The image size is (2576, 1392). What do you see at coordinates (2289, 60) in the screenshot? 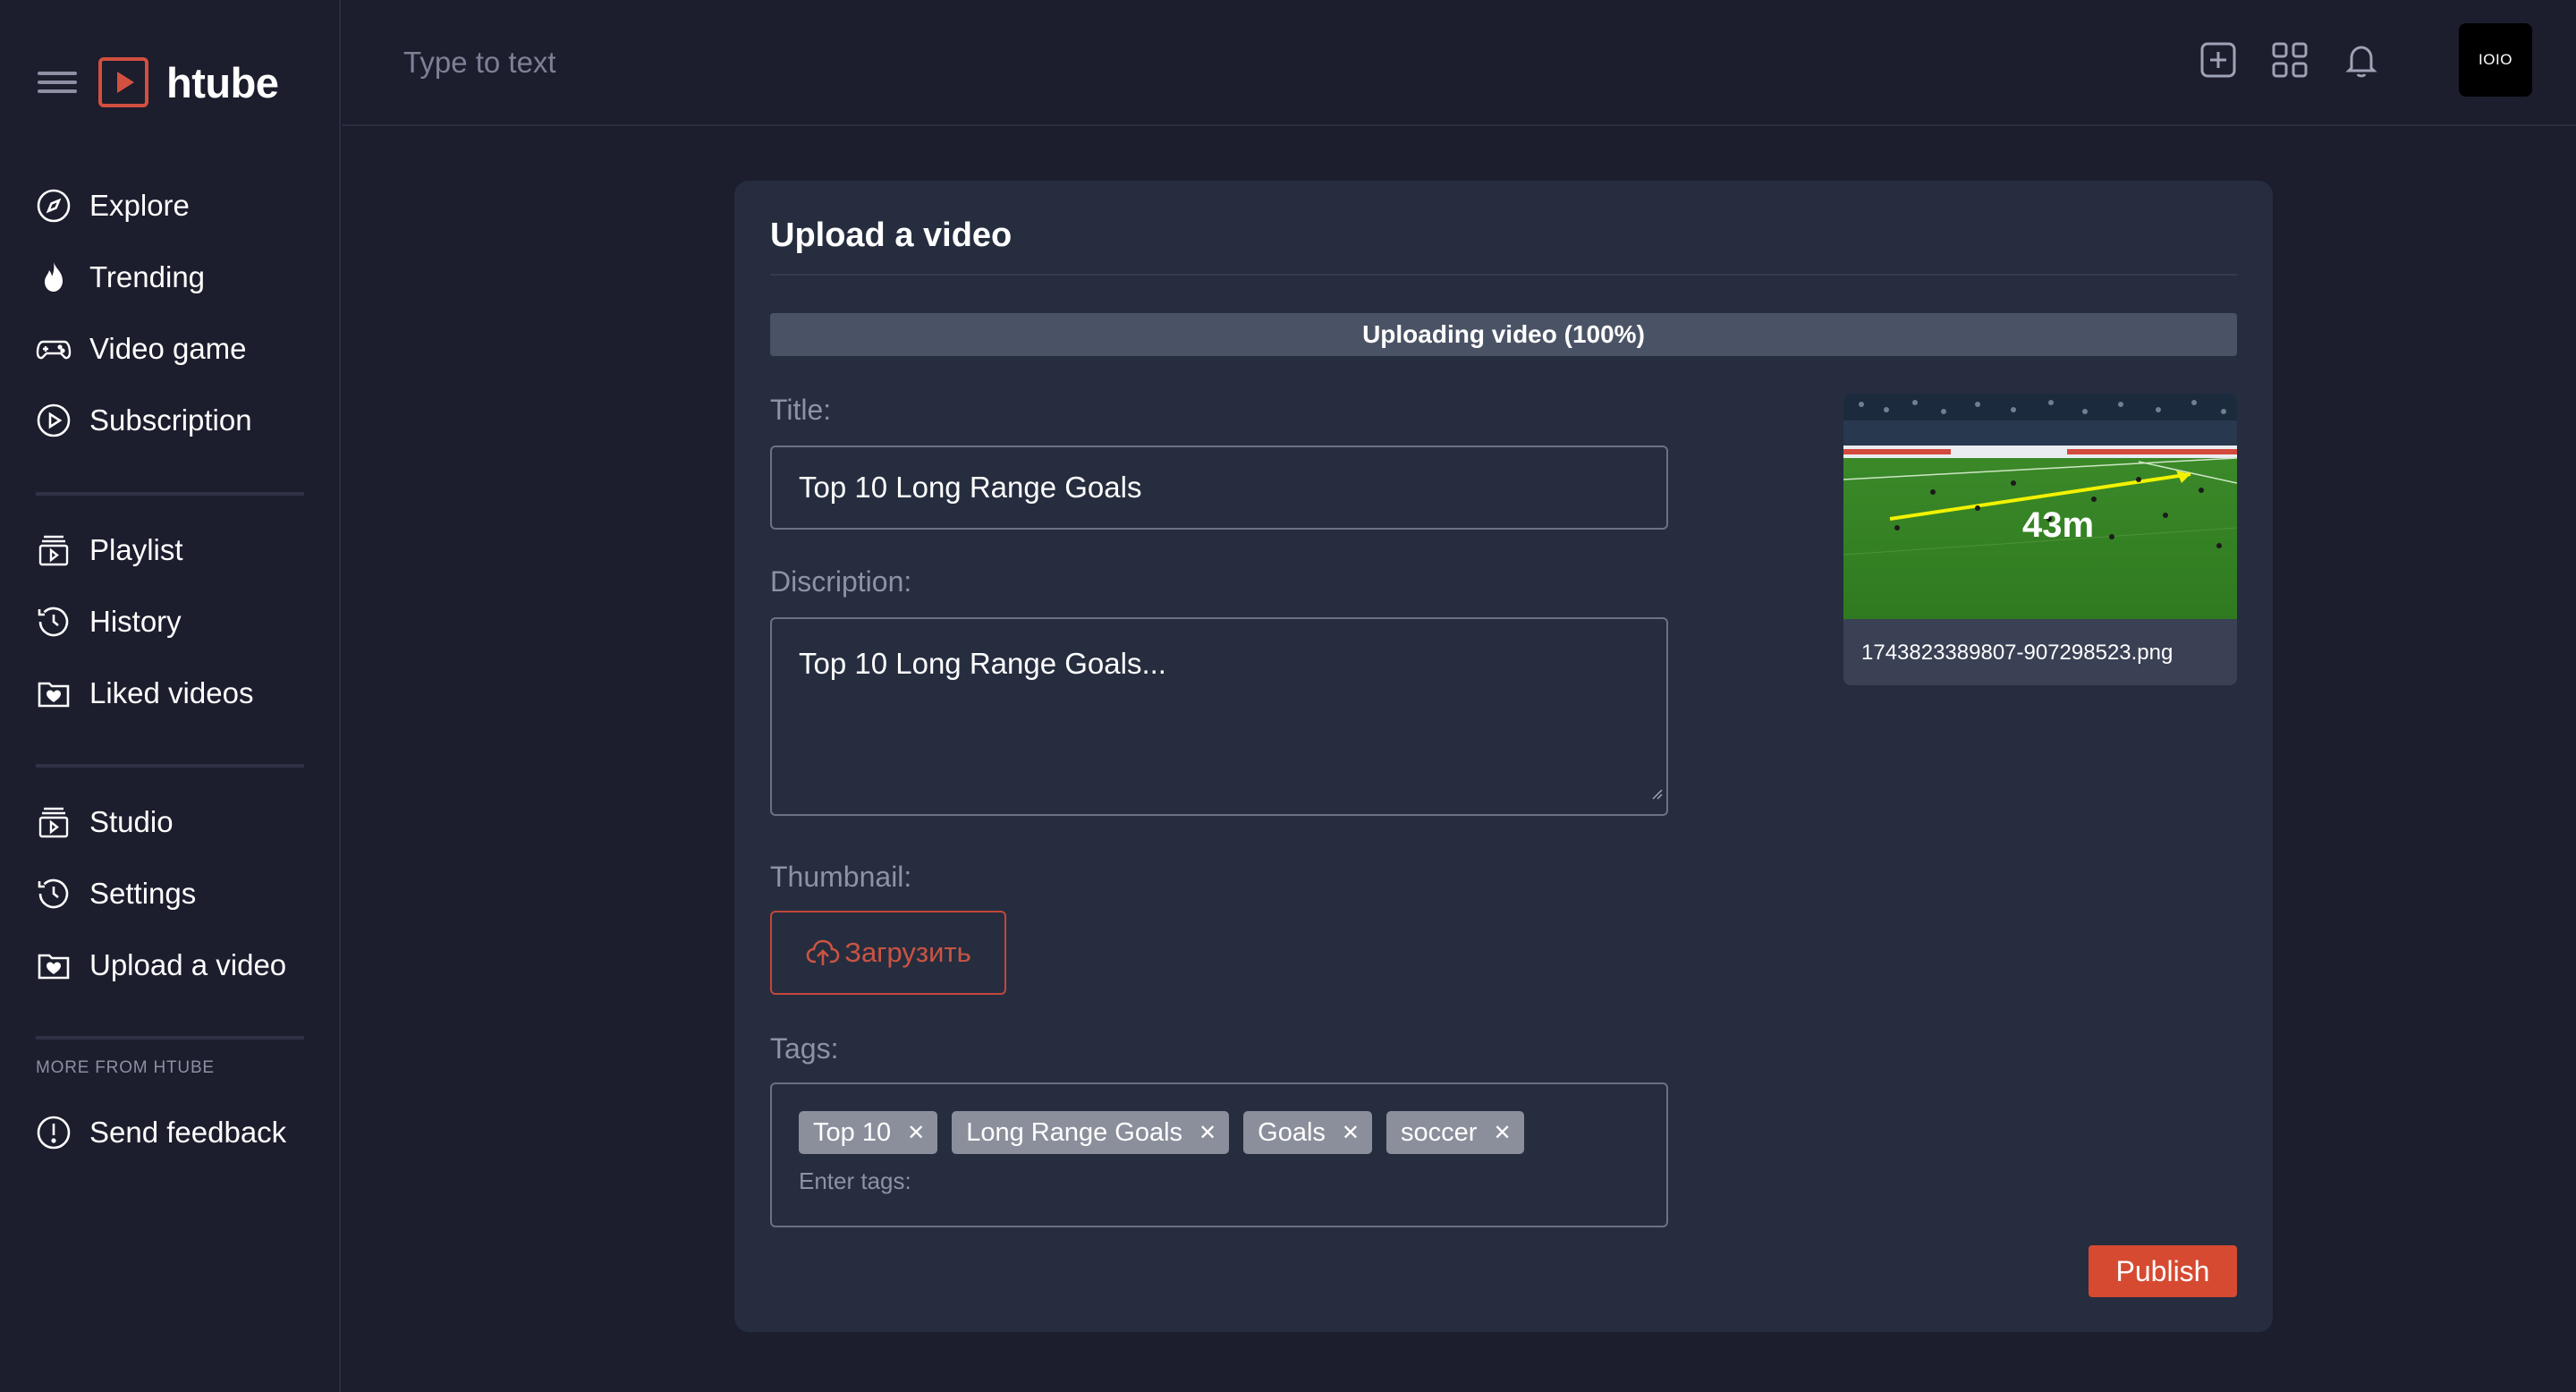
I see `grid-icon` at bounding box center [2289, 60].